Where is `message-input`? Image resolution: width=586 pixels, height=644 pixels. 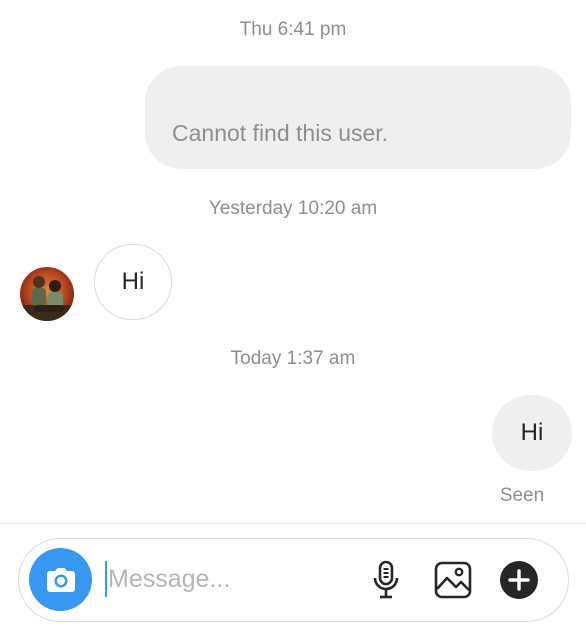
message-input is located at coordinates (228, 579).